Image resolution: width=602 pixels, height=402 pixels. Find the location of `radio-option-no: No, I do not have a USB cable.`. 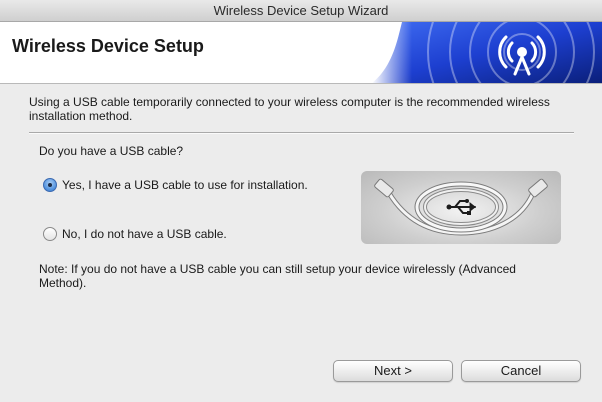

radio-option-no: No, I do not have a USB cable. is located at coordinates (135, 234).